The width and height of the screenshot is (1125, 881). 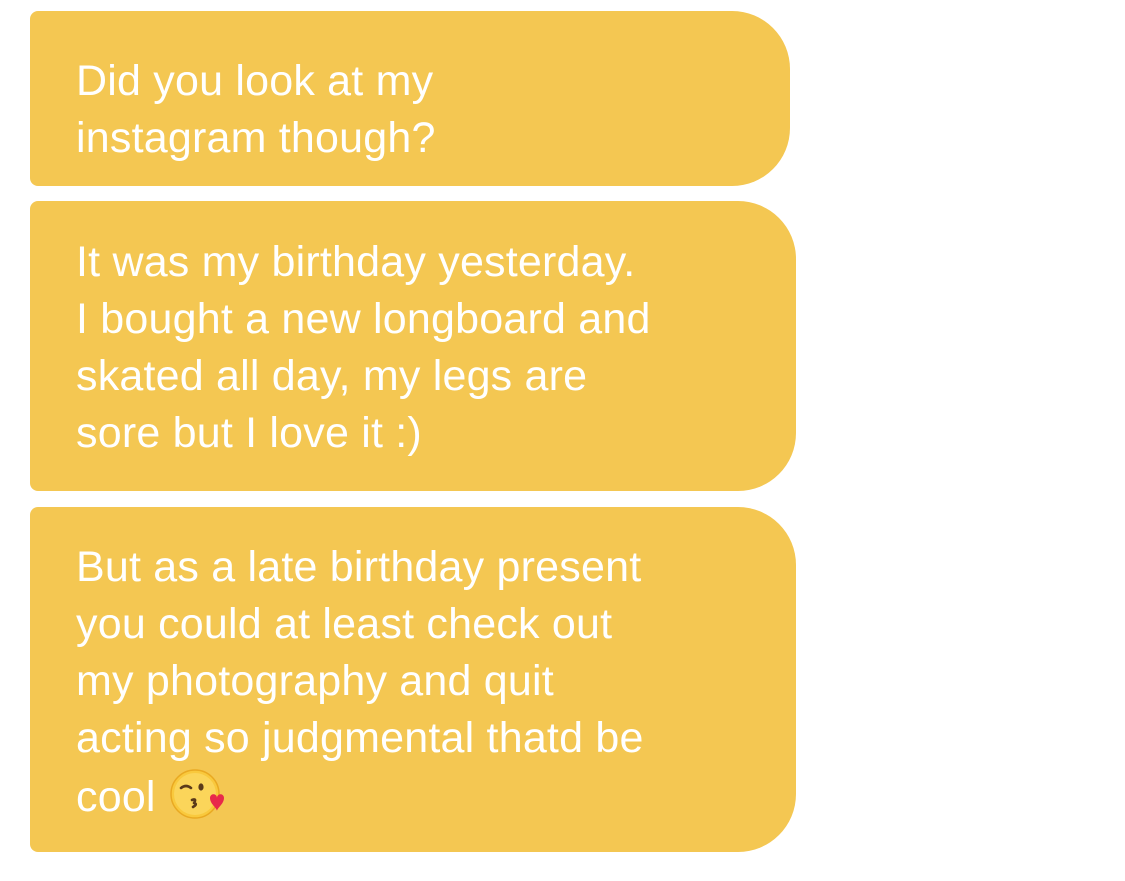 What do you see at coordinates (256, 109) in the screenshot?
I see `message-text: Did you look at my instagram though?` at bounding box center [256, 109].